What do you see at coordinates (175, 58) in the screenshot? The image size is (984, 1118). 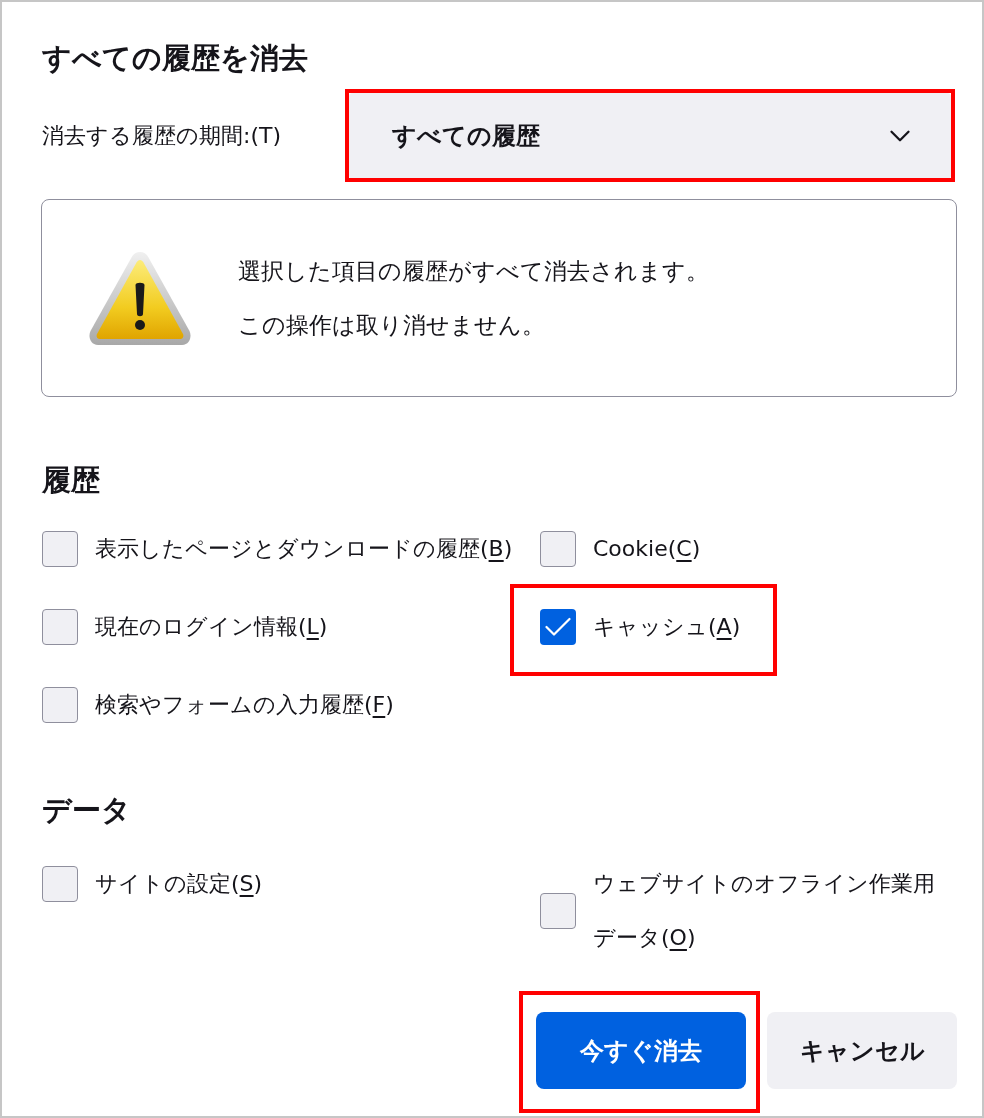 I see `dialog-title: すべての履歴を消去` at bounding box center [175, 58].